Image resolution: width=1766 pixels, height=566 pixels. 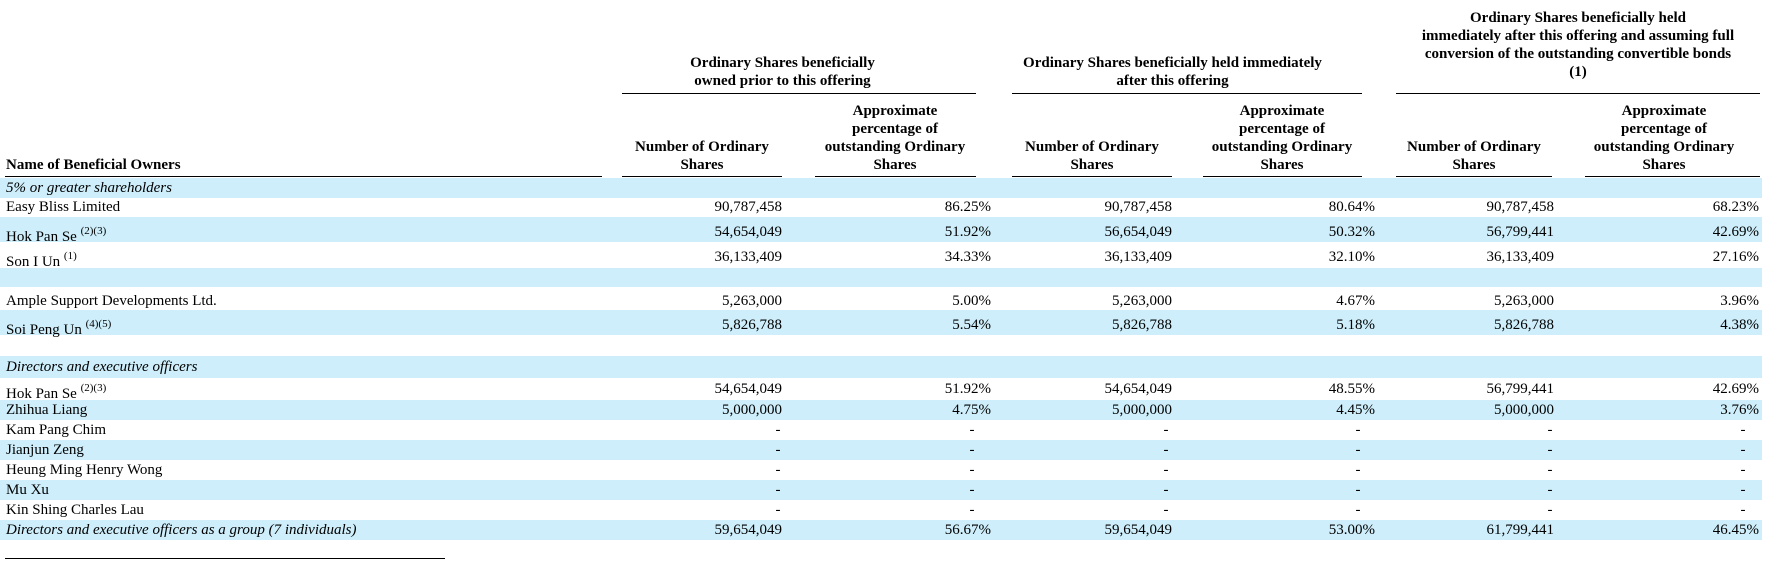 What do you see at coordinates (56, 430) in the screenshot?
I see `owner-name: Kam Pang Chim` at bounding box center [56, 430].